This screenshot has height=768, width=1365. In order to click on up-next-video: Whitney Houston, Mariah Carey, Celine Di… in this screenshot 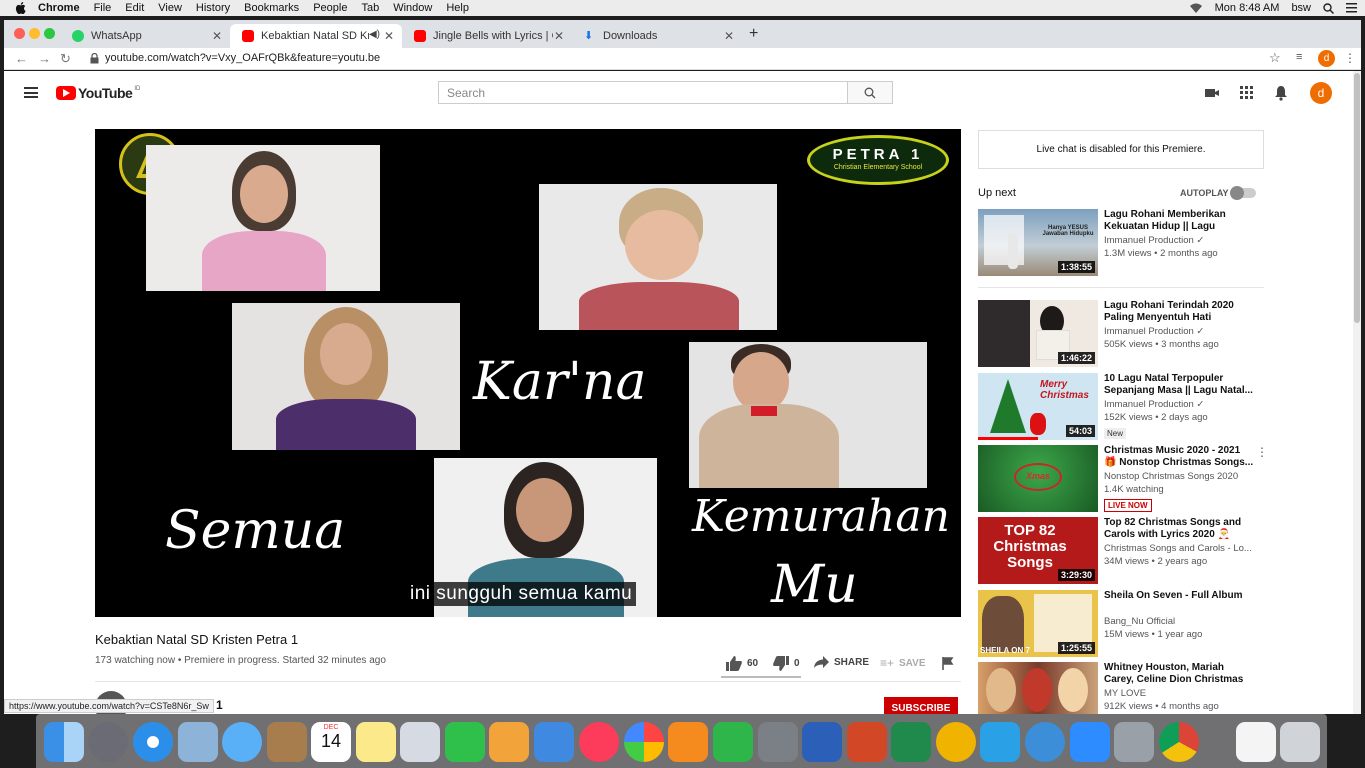, I will do `click(1123, 688)`.